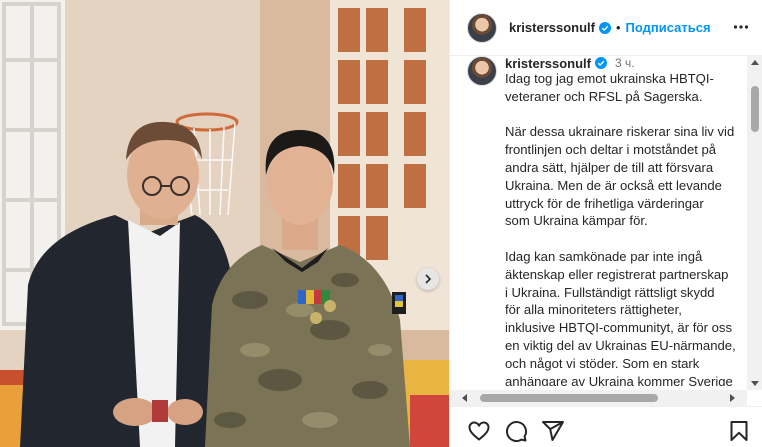 This screenshot has width=762, height=447. I want to click on vertical-scroll-thumb, so click(755, 109).